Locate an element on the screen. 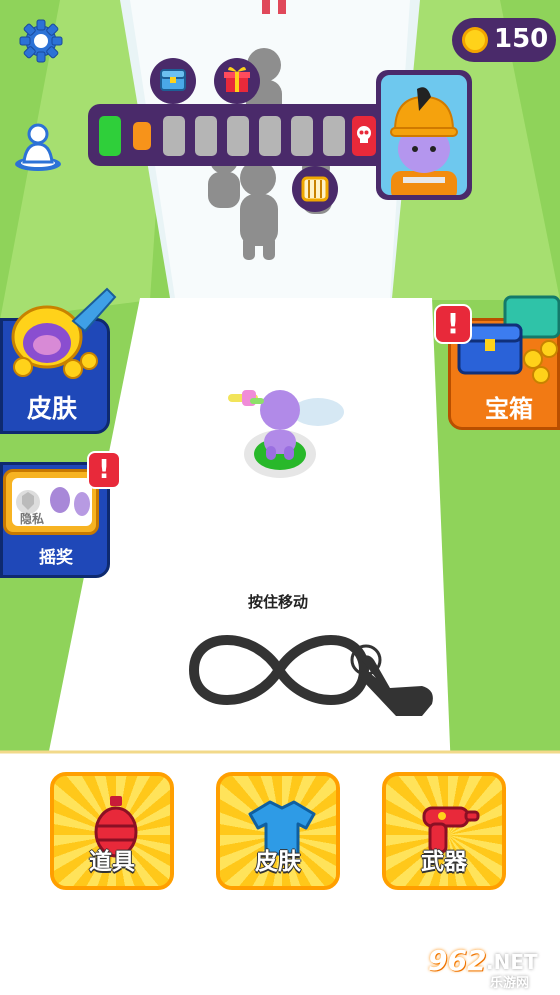 This screenshot has width=560, height=995. skin-label: 皮肤 is located at coordinates (52, 408).